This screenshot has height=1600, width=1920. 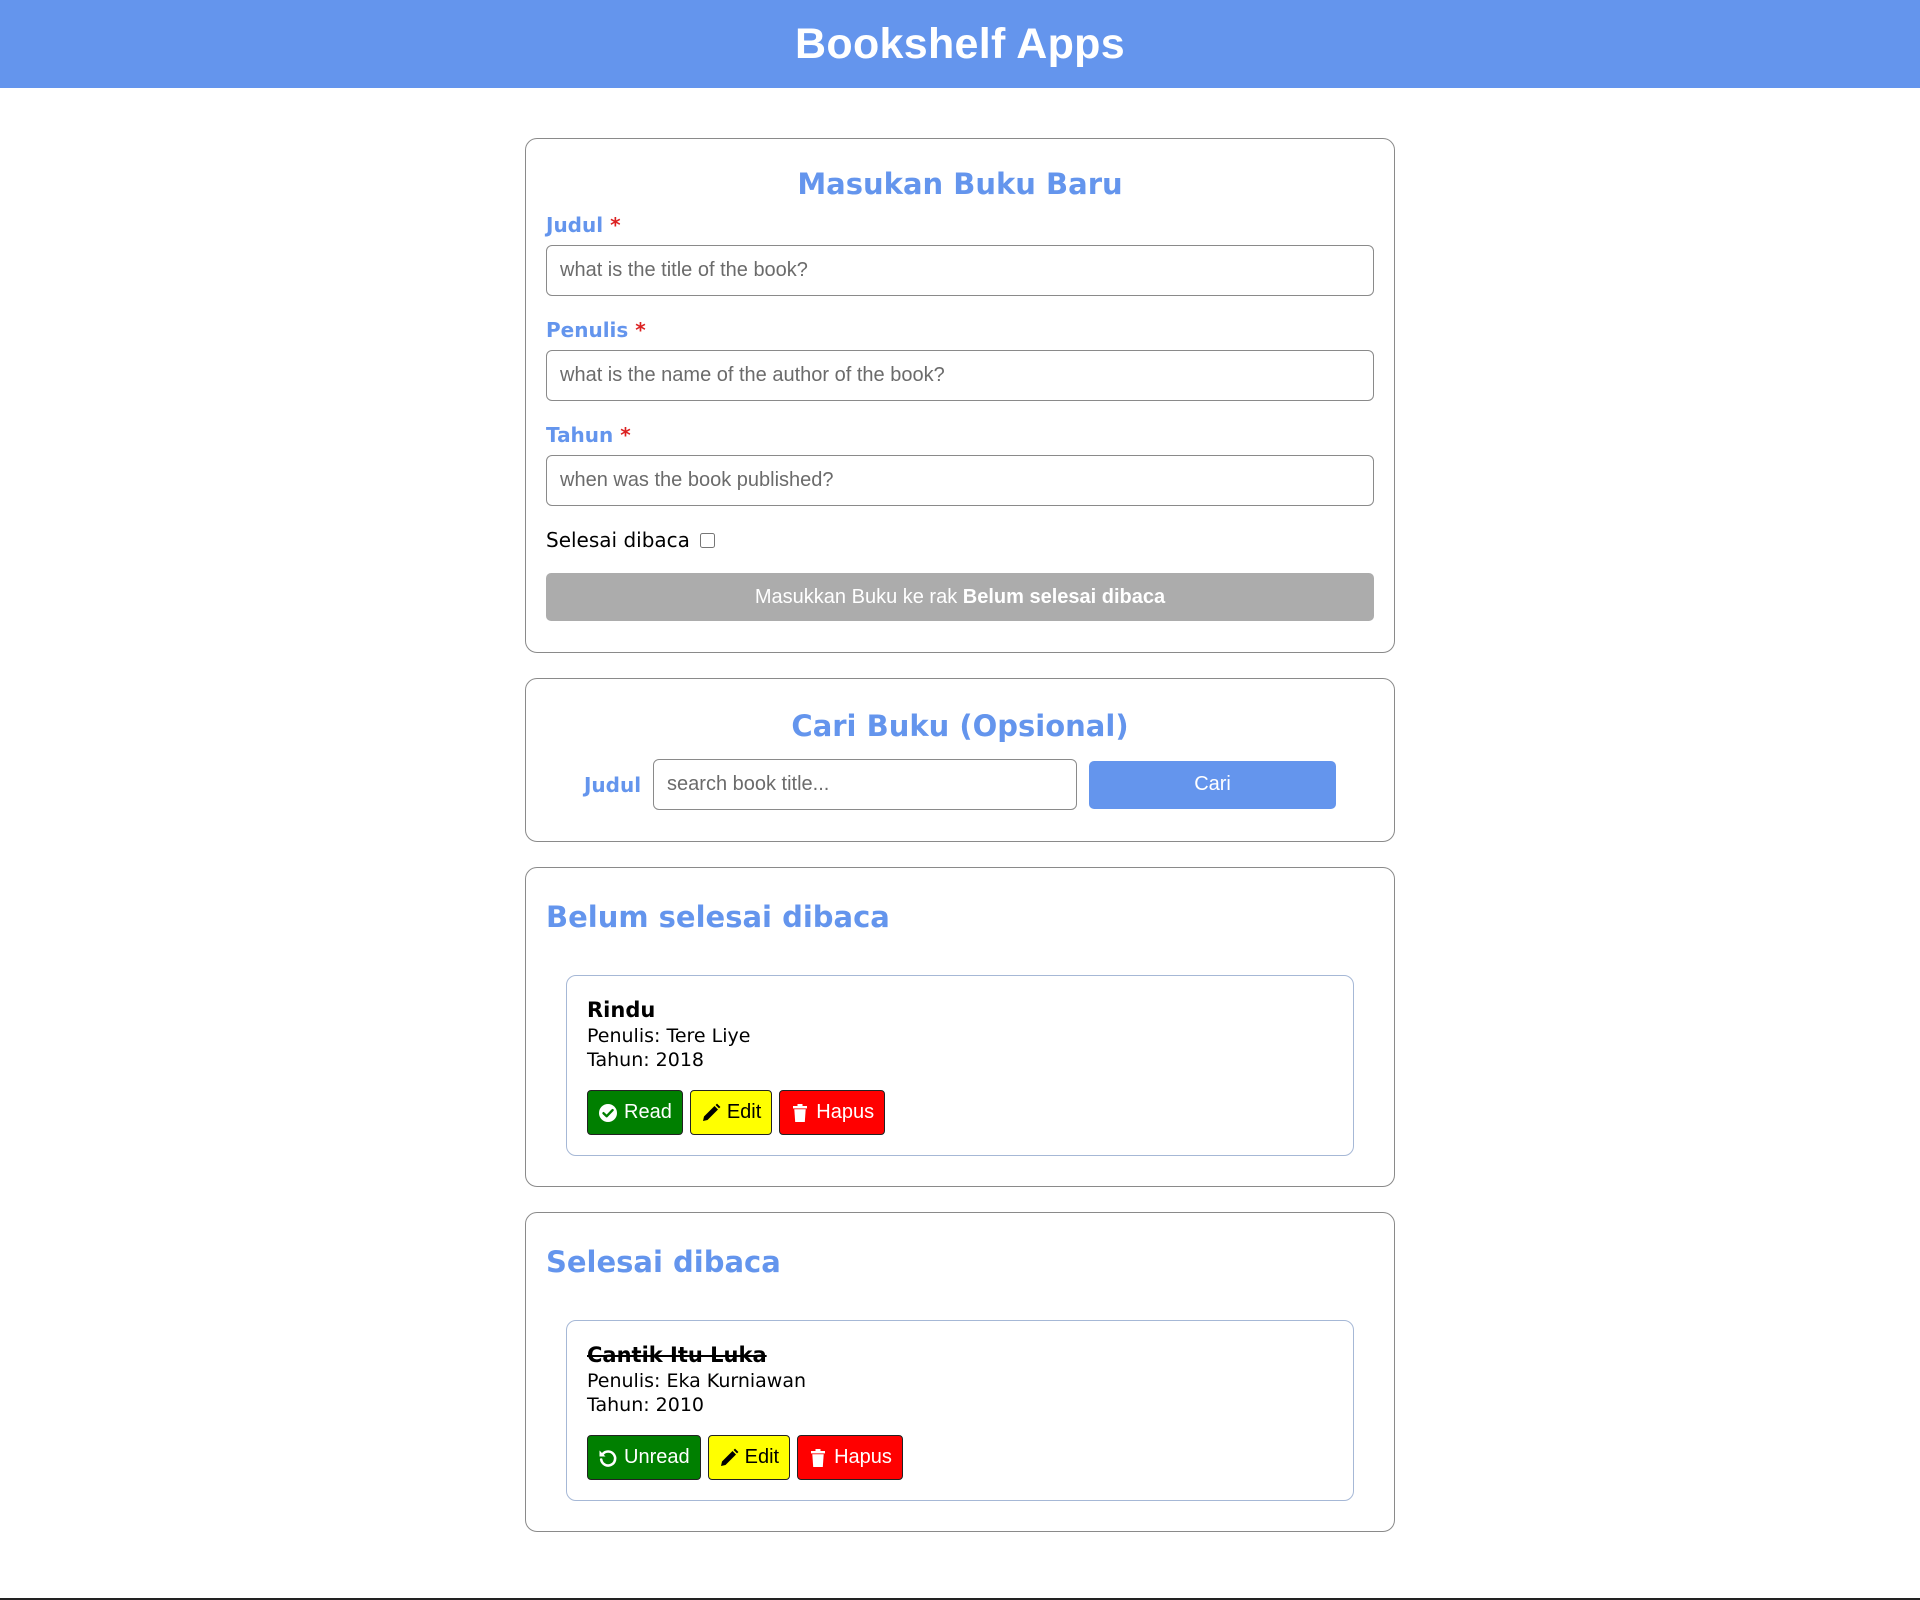 What do you see at coordinates (960, 1457) in the screenshot?
I see `book-actions: Unread Edit Hapus` at bounding box center [960, 1457].